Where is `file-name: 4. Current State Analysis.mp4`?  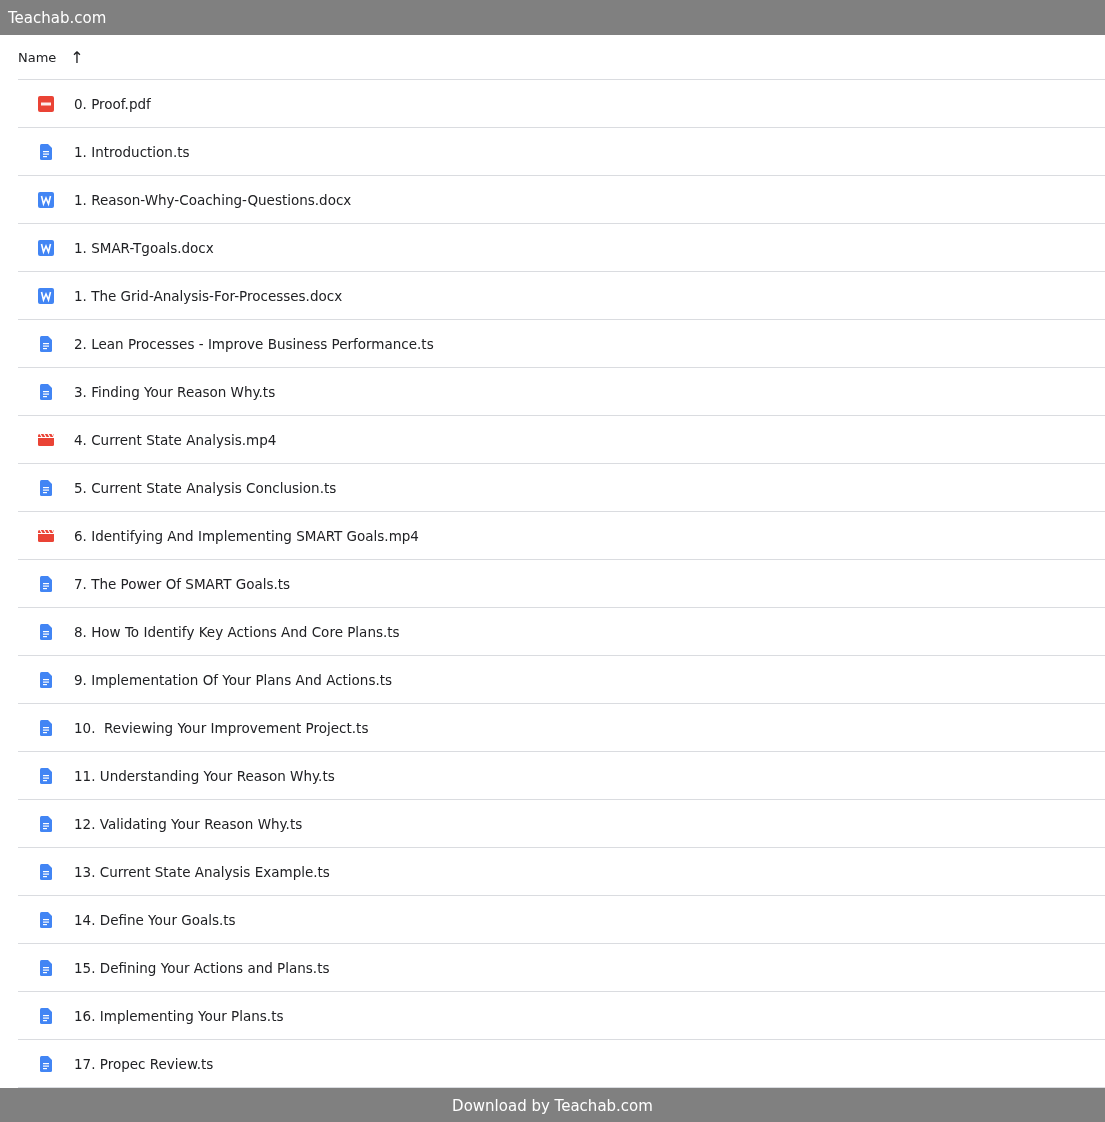
file-name: 4. Current State Analysis.mp4 is located at coordinates (175, 439).